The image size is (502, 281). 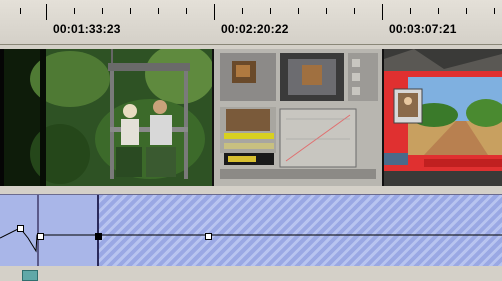 I want to click on track-separator, so click(x=251, y=190).